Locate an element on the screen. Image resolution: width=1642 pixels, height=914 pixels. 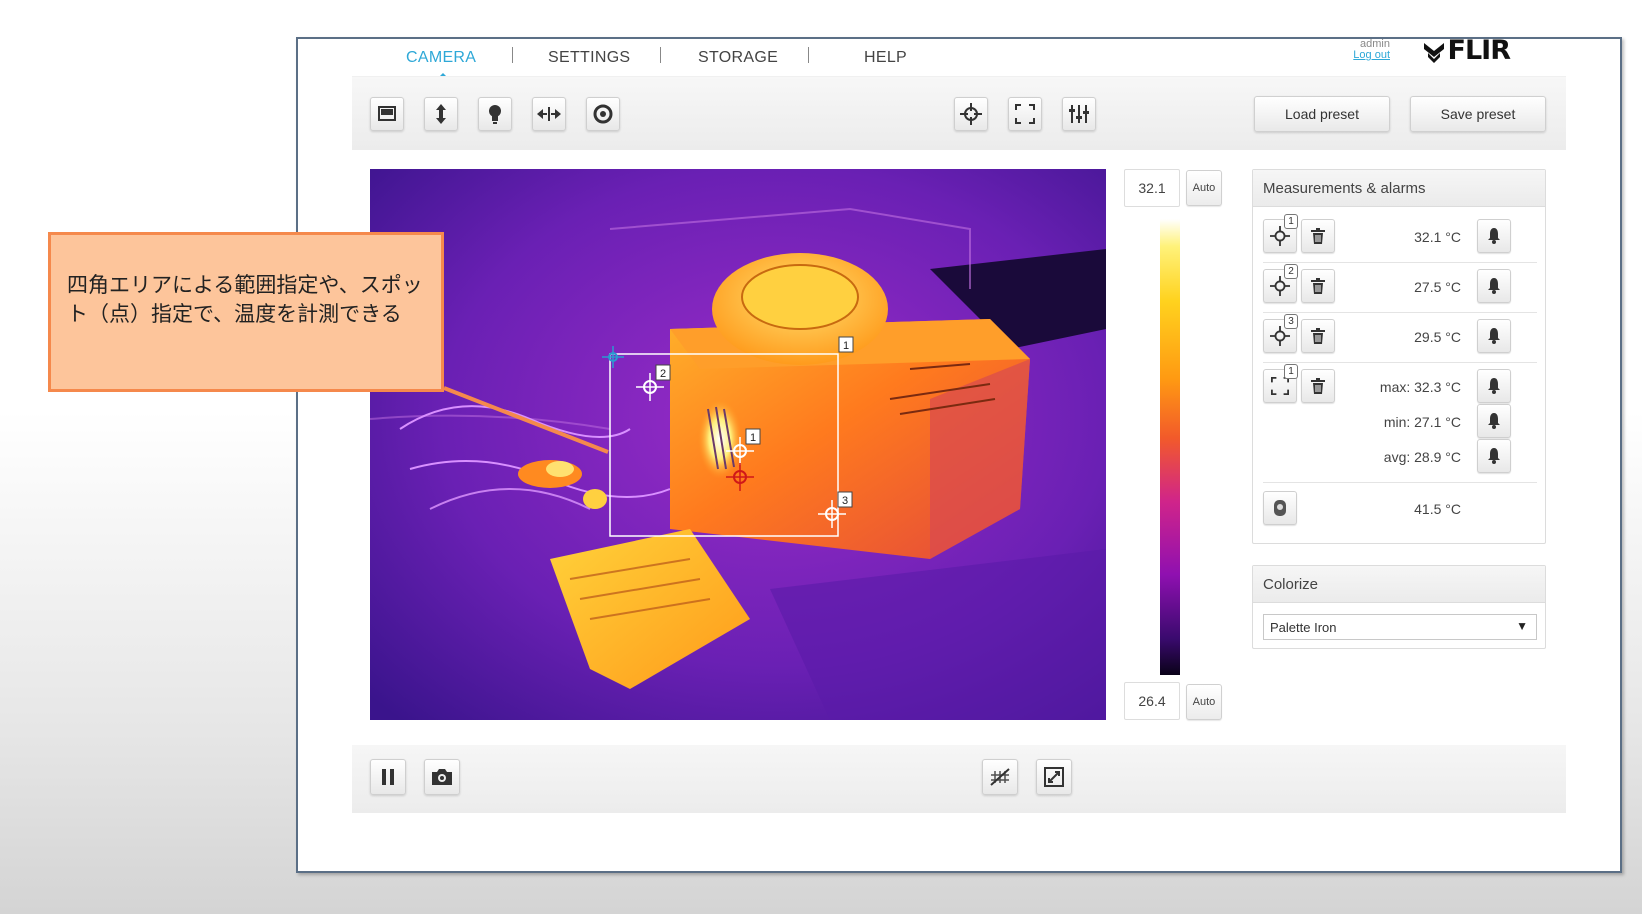
lamp-button is located at coordinates (495, 114).